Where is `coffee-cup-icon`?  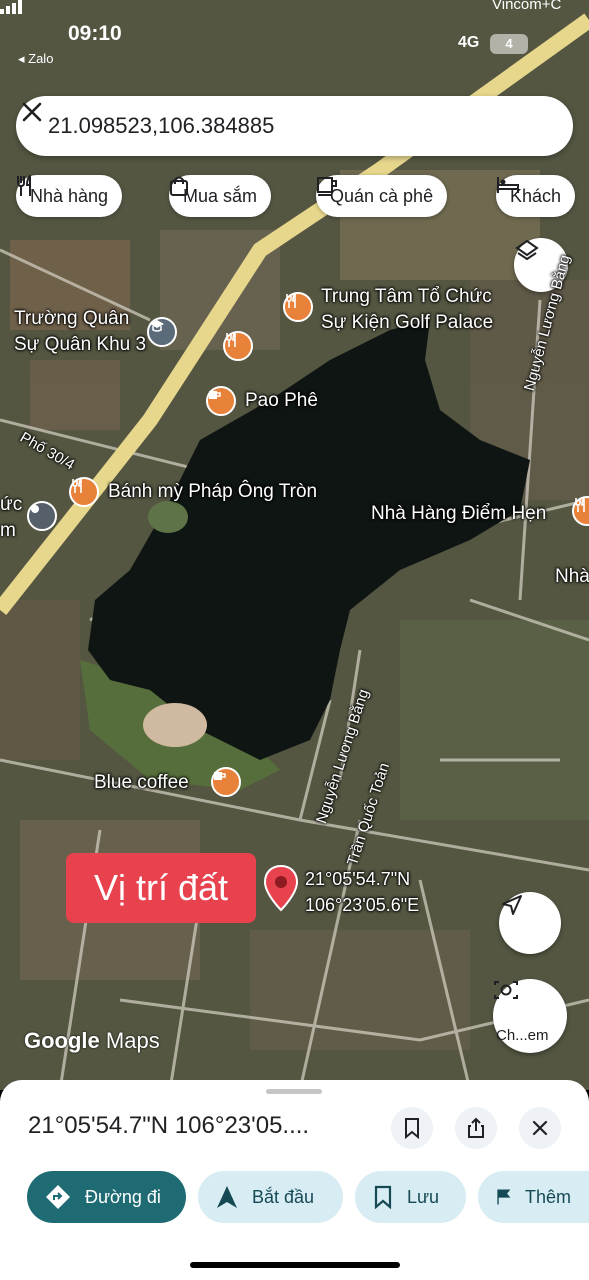 coffee-cup-icon is located at coordinates (327, 186).